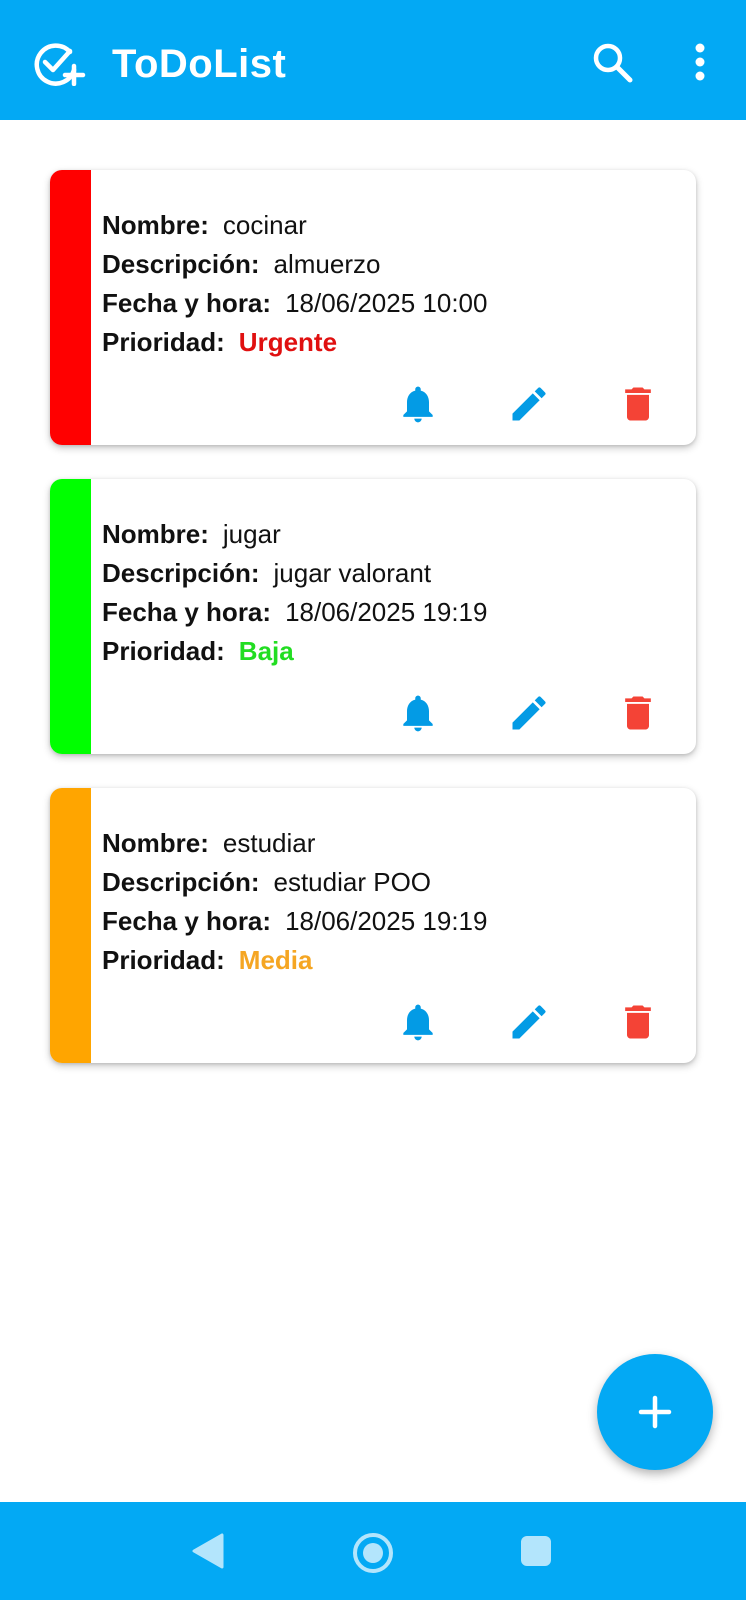  What do you see at coordinates (386, 303) in the screenshot?
I see `task-datetime: 18/06/2025 10:00` at bounding box center [386, 303].